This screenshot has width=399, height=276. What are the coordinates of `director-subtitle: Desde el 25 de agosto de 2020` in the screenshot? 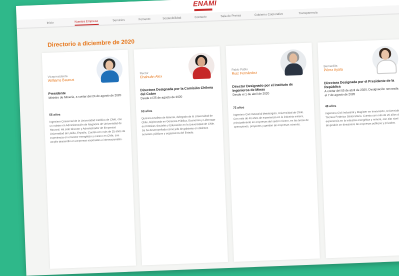 It's located at (161, 97).